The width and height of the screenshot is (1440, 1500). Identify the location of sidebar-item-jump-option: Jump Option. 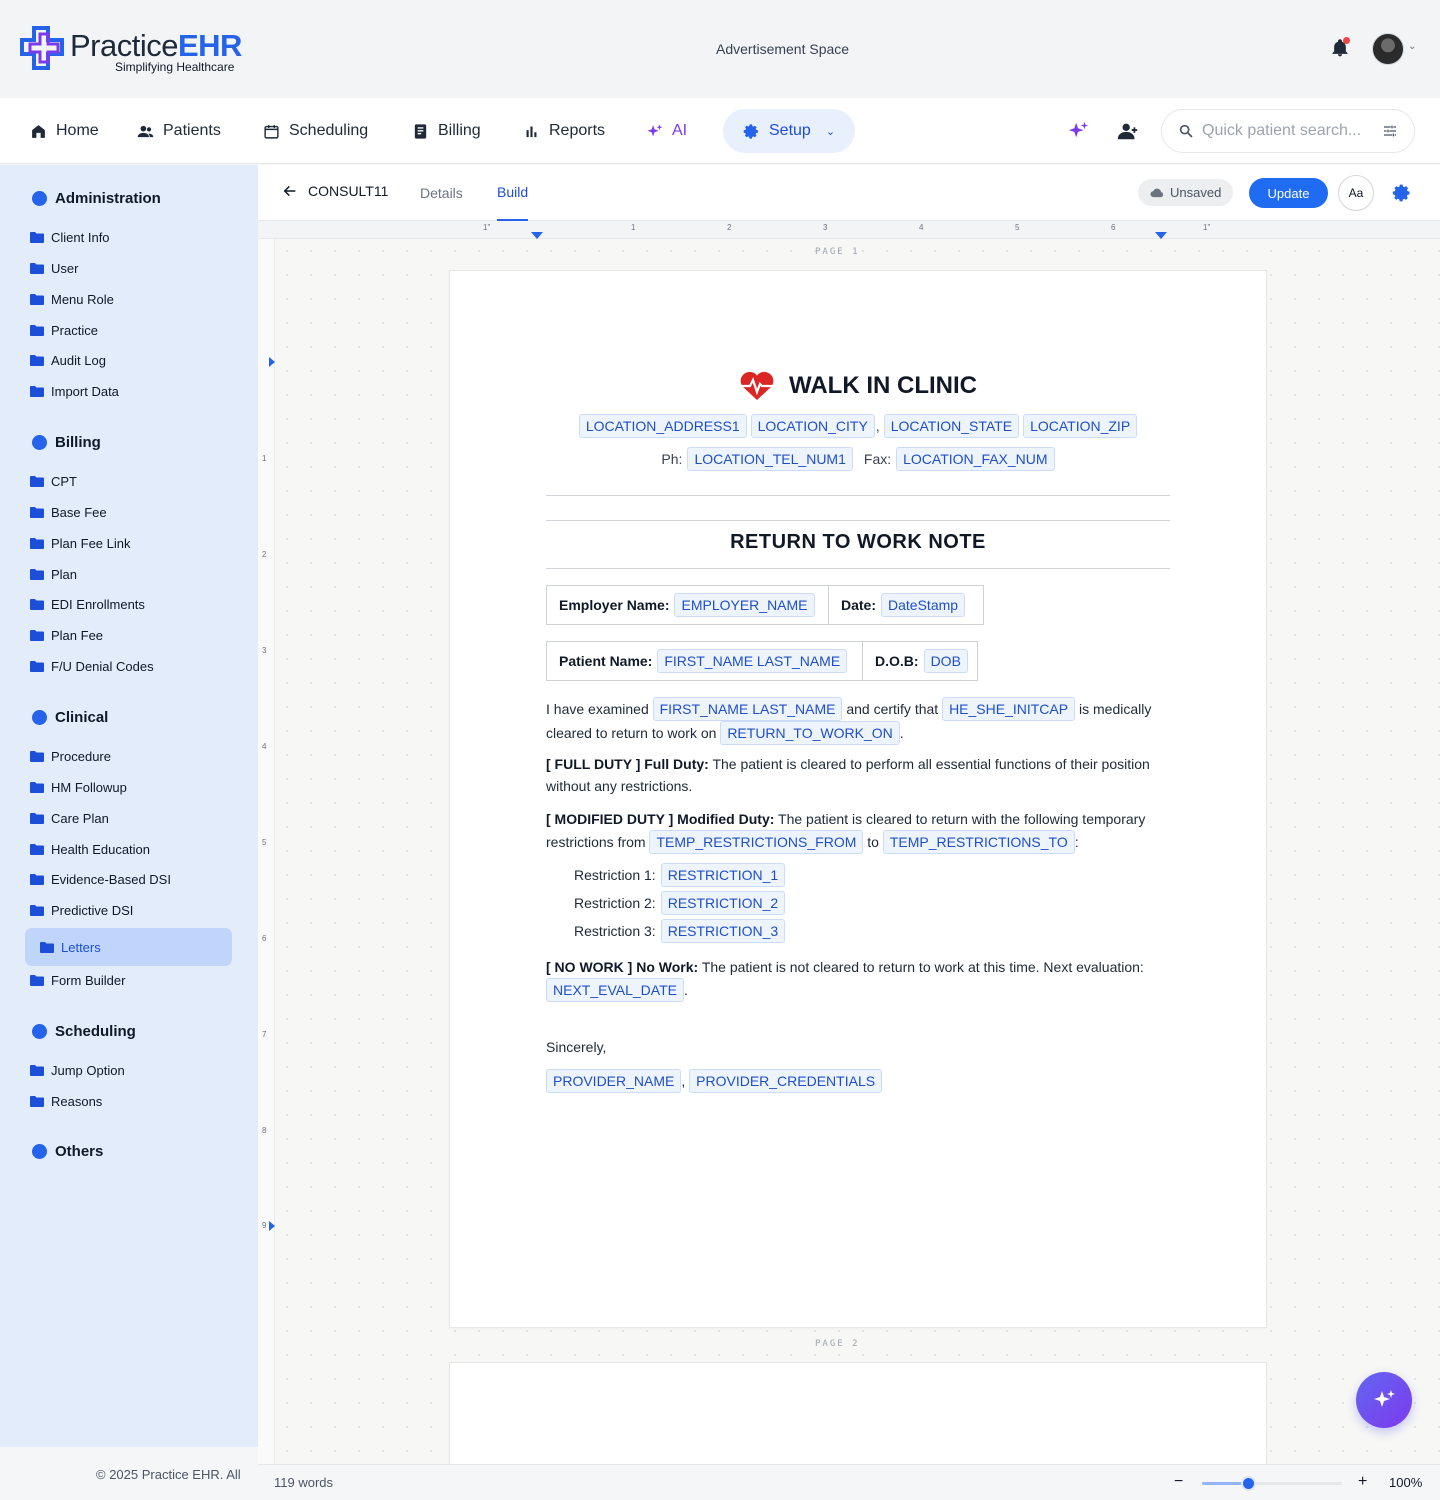
(77, 1070).